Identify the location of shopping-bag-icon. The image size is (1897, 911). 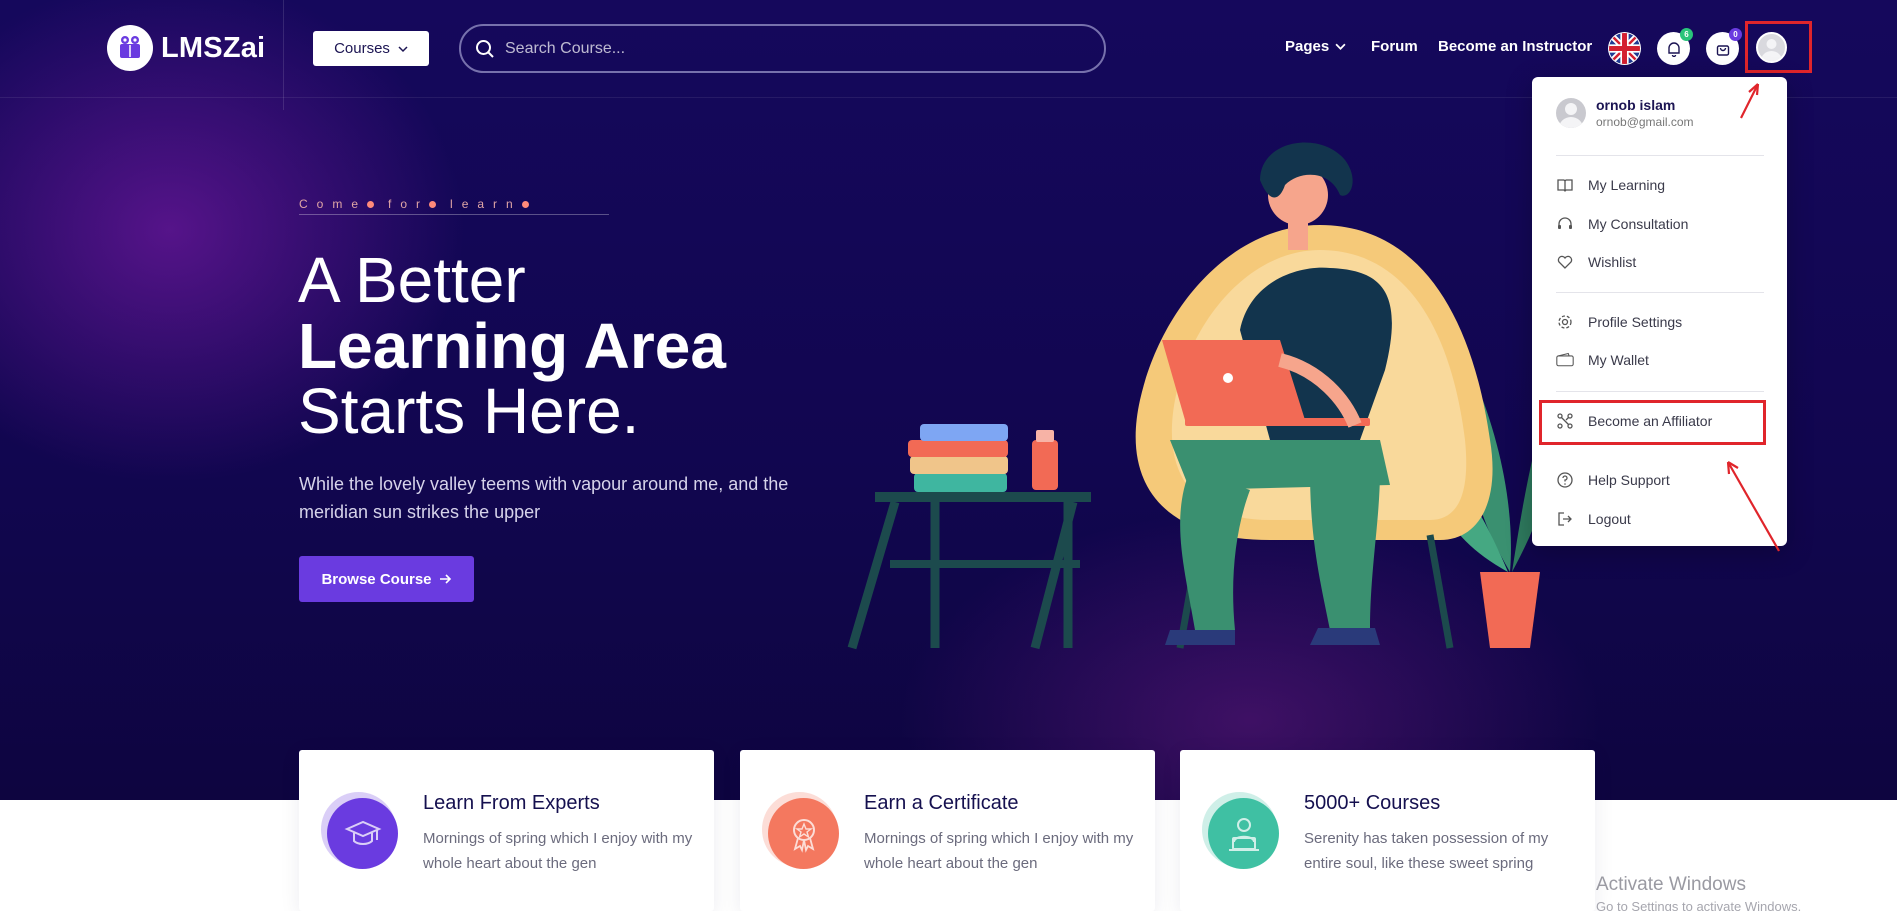
(1722, 50).